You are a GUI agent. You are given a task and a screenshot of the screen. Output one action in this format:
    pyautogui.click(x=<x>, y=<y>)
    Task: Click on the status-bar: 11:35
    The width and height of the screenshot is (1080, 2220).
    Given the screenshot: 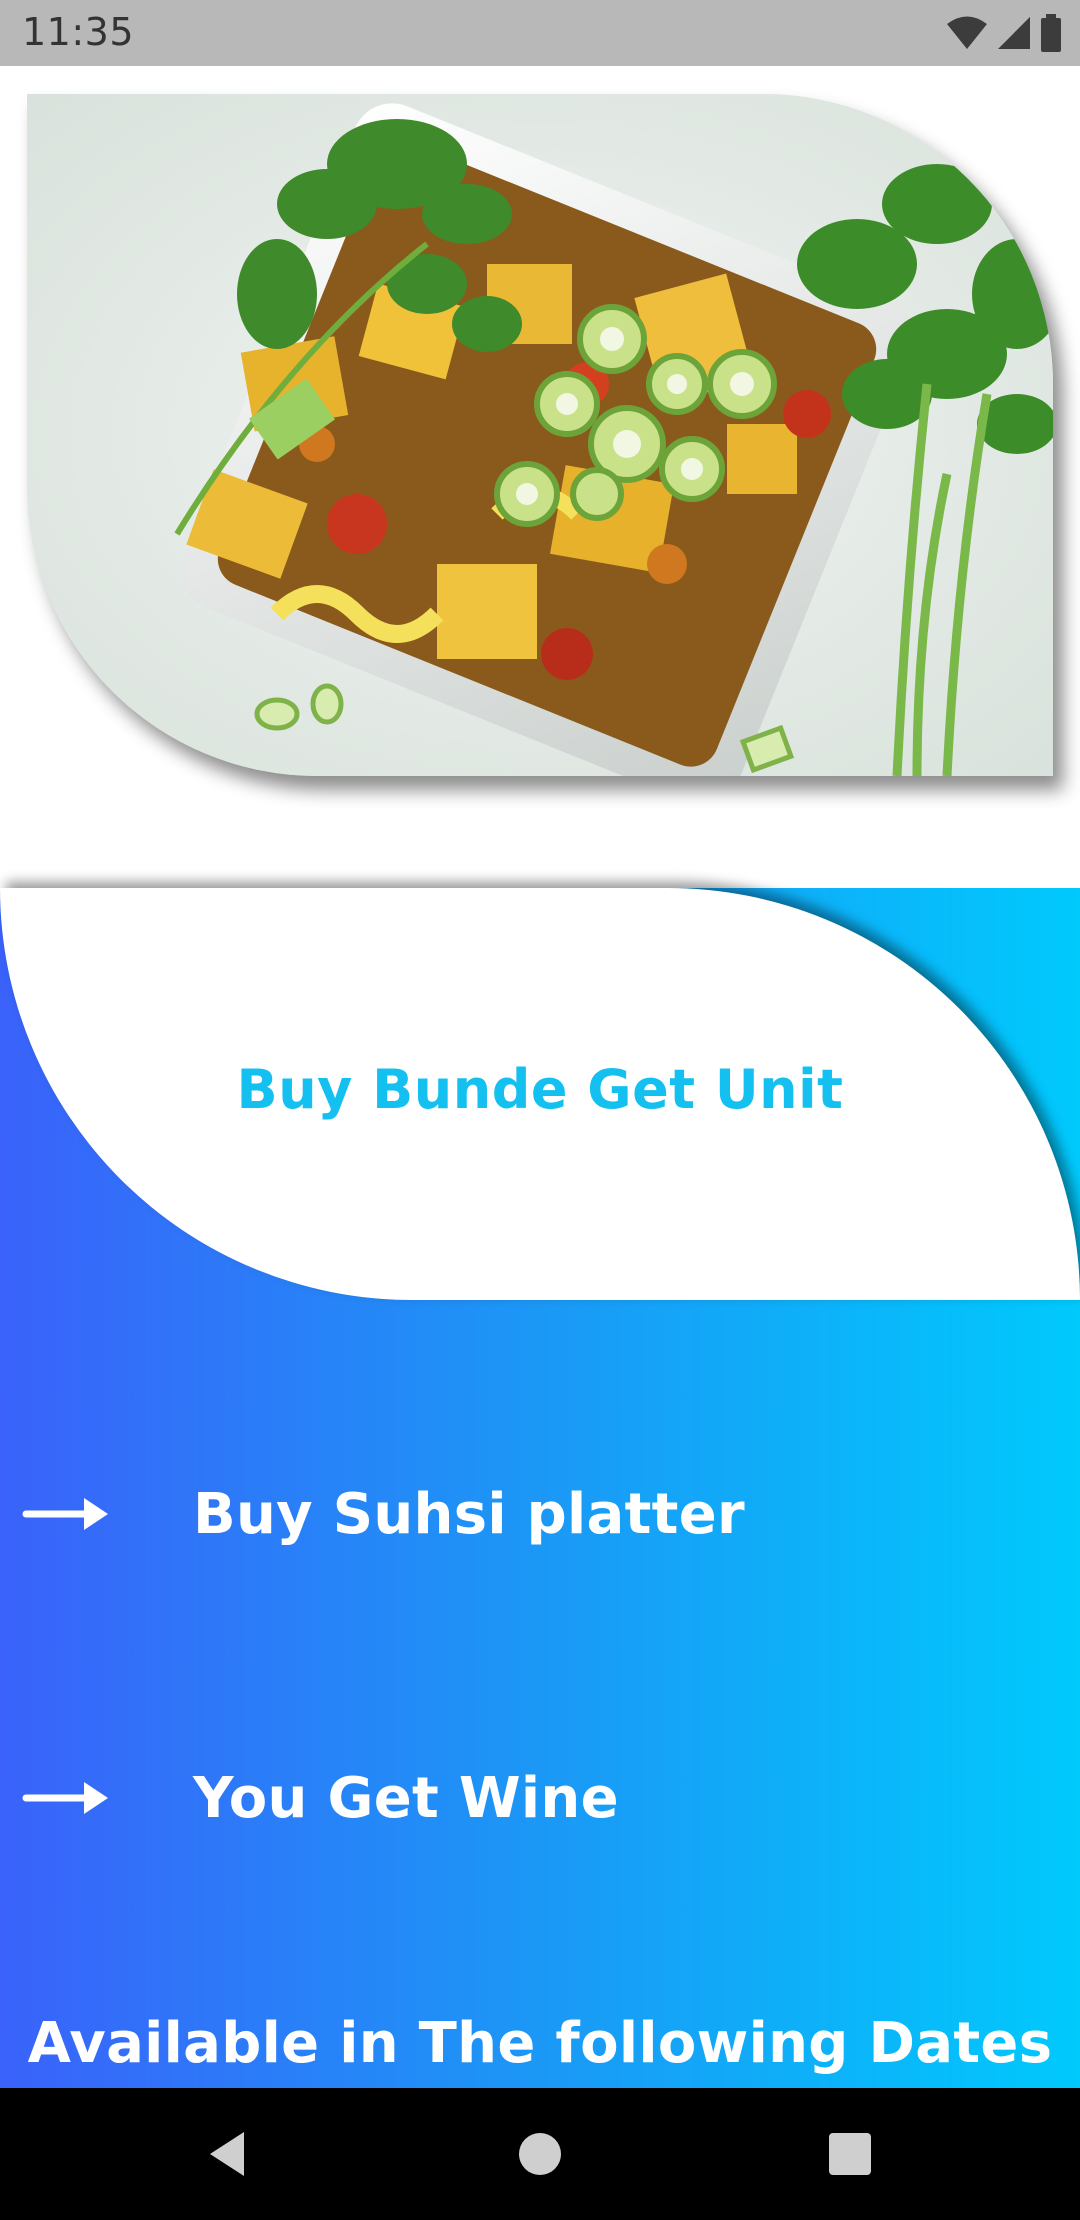 What is the action you would take?
    pyautogui.click(x=540, y=33)
    